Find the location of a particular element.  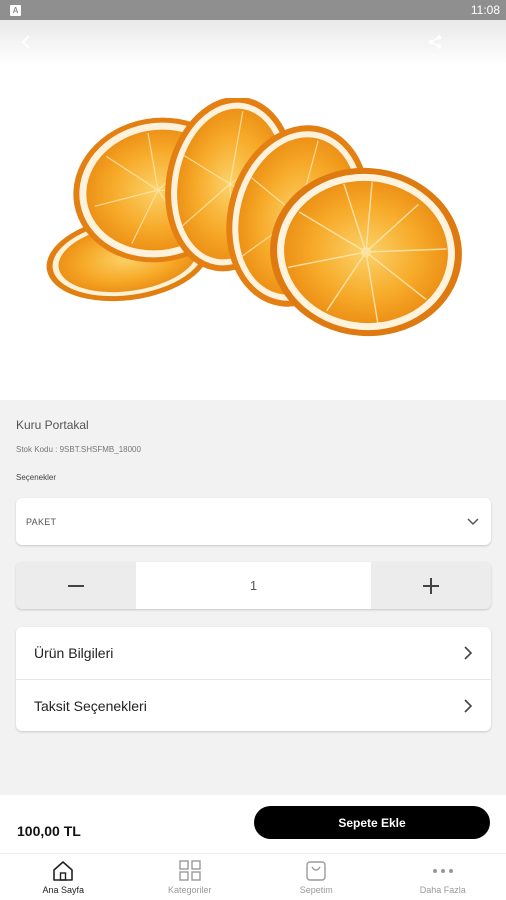

plus-icon is located at coordinates (431, 585).